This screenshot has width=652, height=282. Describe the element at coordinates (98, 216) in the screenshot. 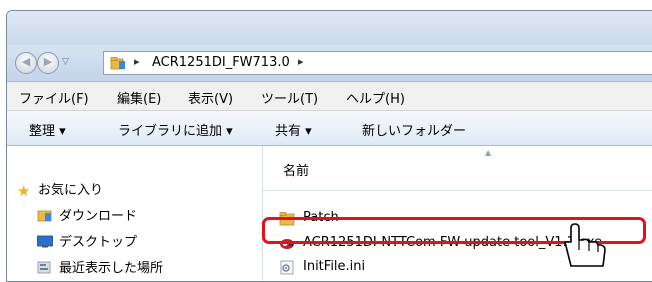

I see `sidebar-item-label: ダウンロード` at that location.